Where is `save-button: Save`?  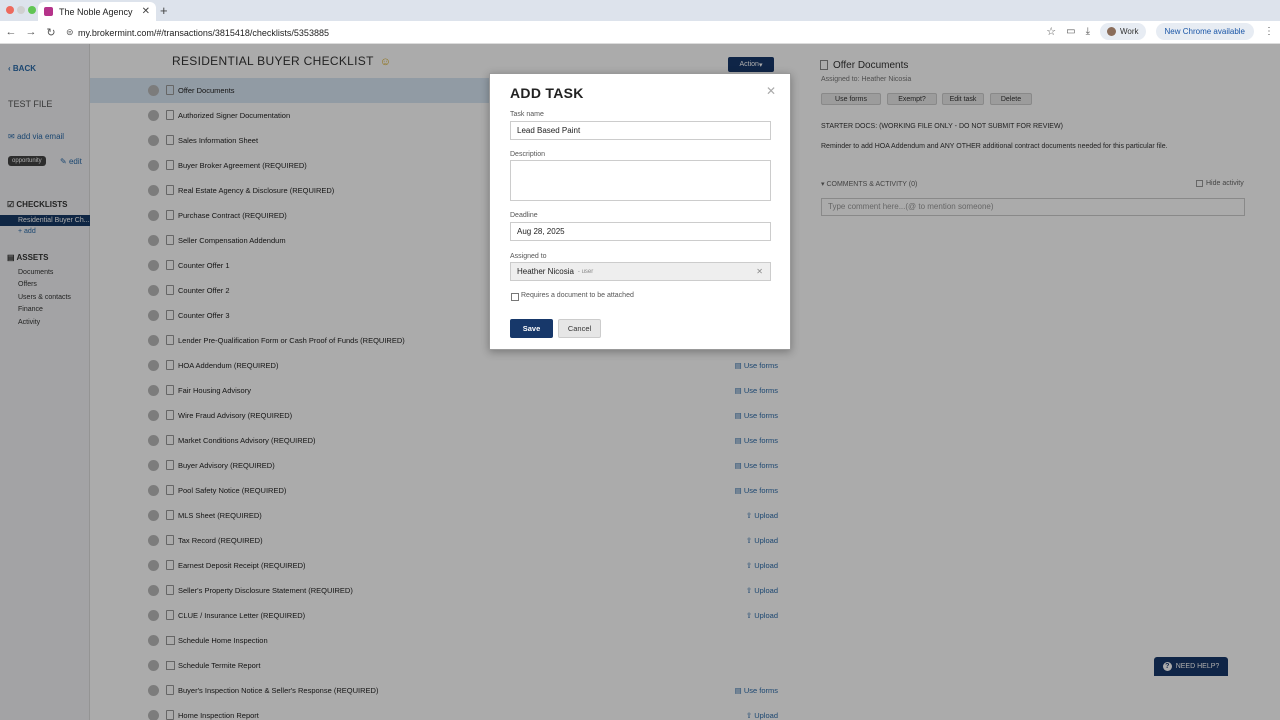
save-button: Save is located at coordinates (531, 328).